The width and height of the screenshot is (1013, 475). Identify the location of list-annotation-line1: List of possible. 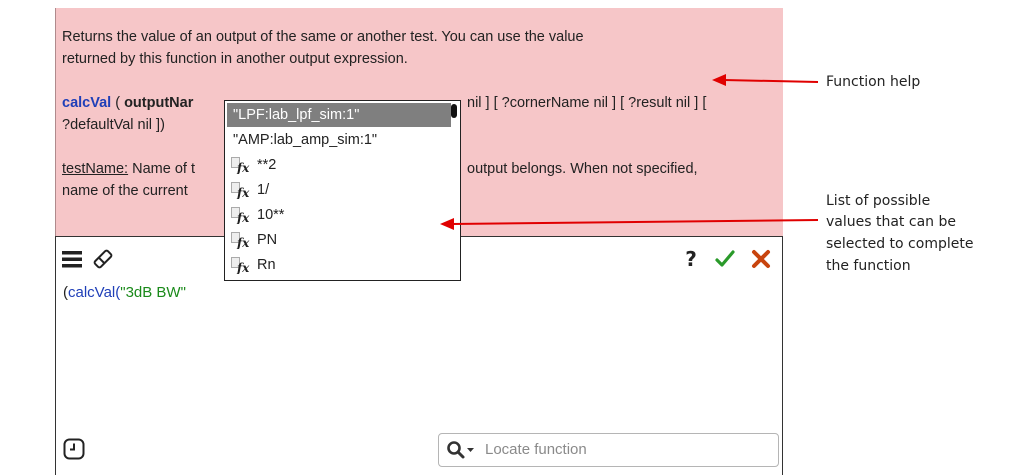
(878, 201).